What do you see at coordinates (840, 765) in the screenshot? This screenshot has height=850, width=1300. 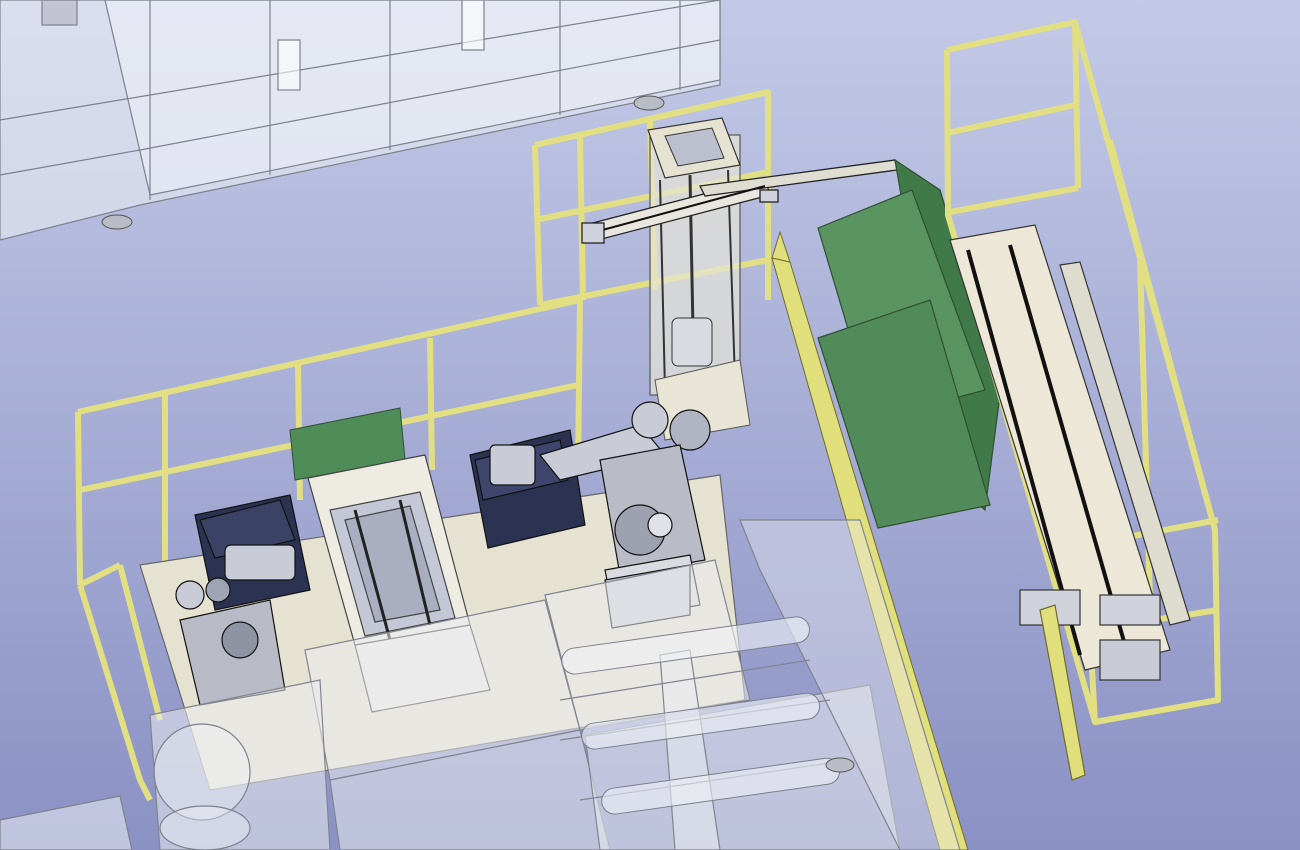 I see `leveling-foot` at bounding box center [840, 765].